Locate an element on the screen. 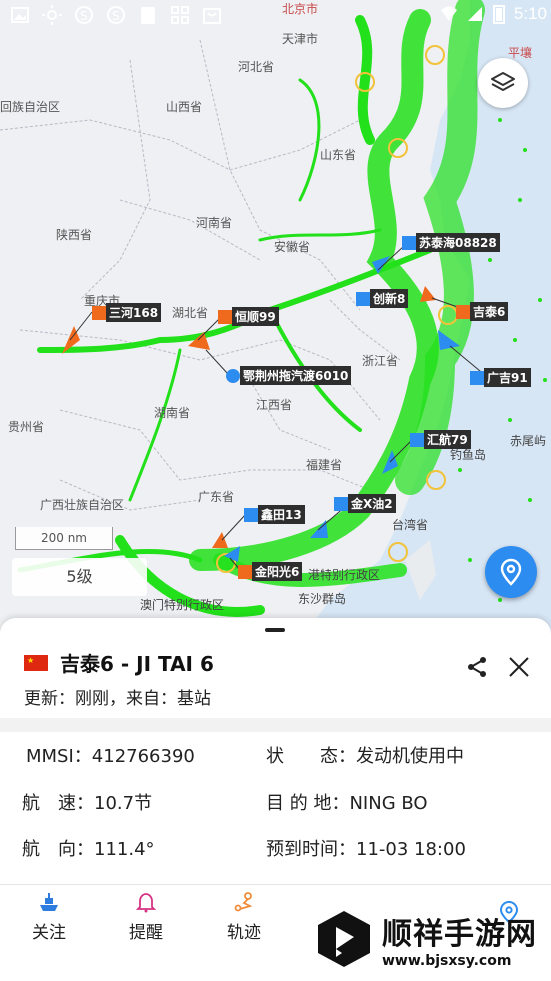 The height and width of the screenshot is (981, 551). place-label: 赤尾屿 is located at coordinates (528, 441).